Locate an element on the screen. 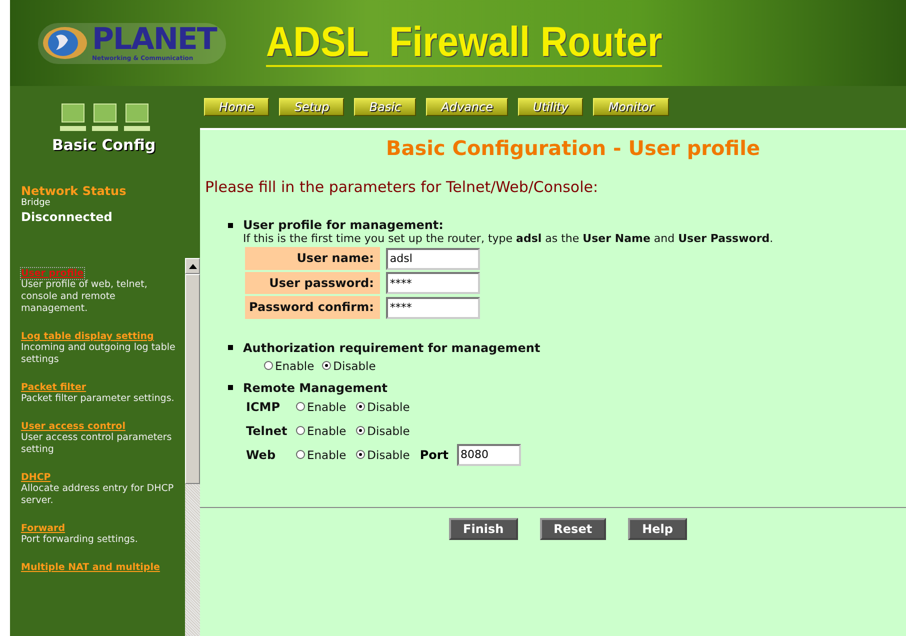 The width and height of the screenshot is (906, 636). scrollbar is located at coordinates (192, 447).